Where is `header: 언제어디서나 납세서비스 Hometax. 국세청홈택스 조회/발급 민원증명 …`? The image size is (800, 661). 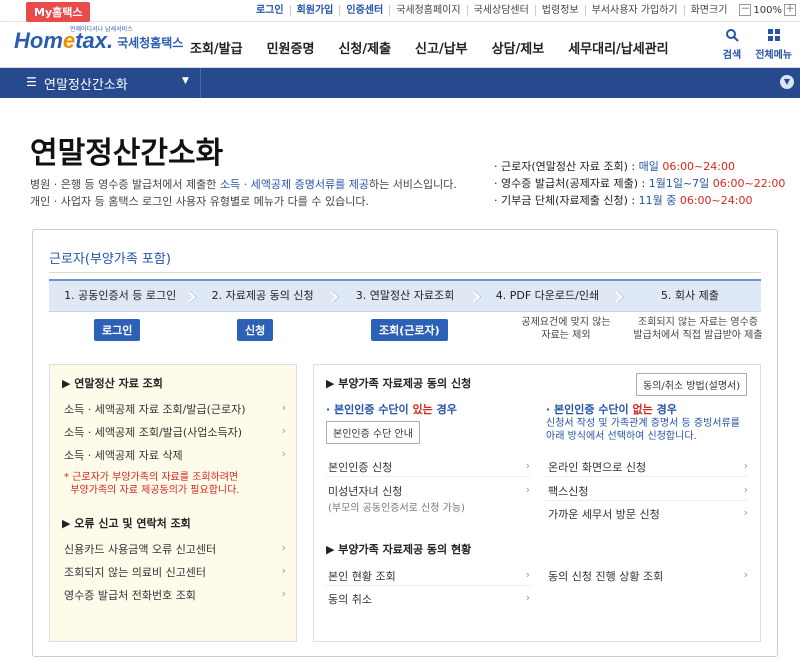 header: 언제어디서나 납세서비스 Hometax. 국세청홈택스 조회/발급 민원증명 … is located at coordinates (400, 45).